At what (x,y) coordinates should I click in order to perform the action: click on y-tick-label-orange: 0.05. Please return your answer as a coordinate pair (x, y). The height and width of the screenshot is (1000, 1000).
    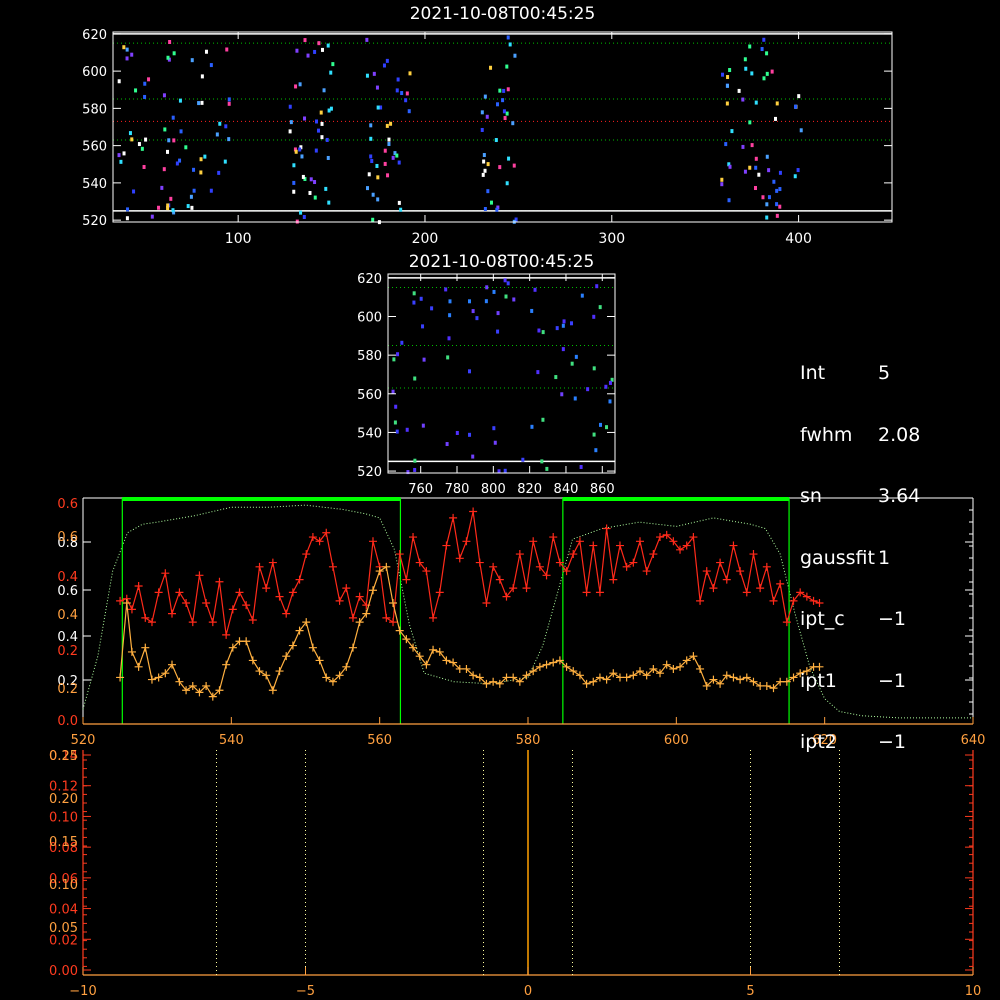
    Looking at the image, I should click on (63, 928).